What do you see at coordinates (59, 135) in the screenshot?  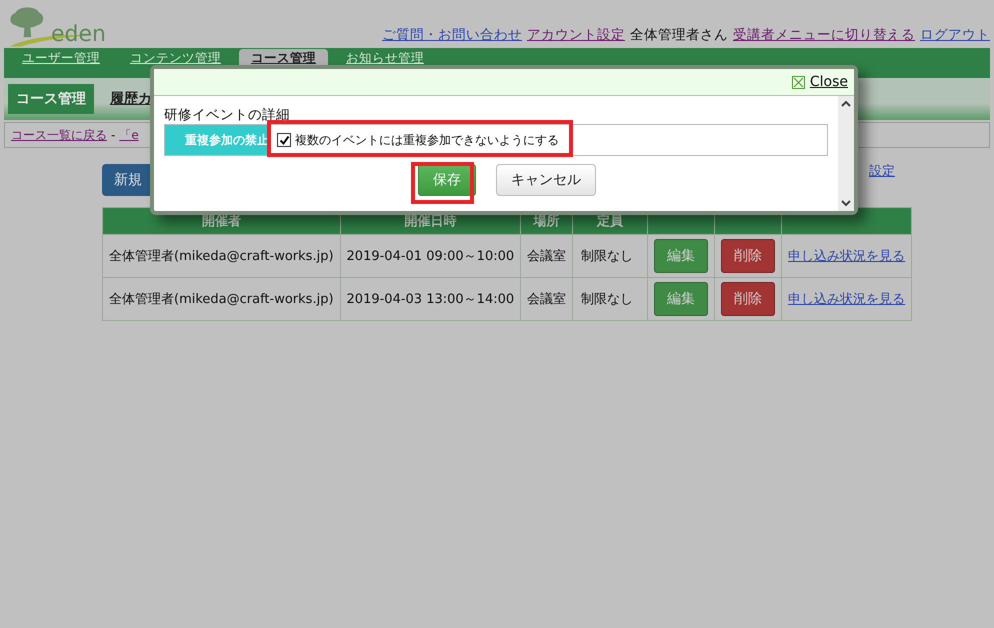 I see `back-link: コース一覧に戻る` at bounding box center [59, 135].